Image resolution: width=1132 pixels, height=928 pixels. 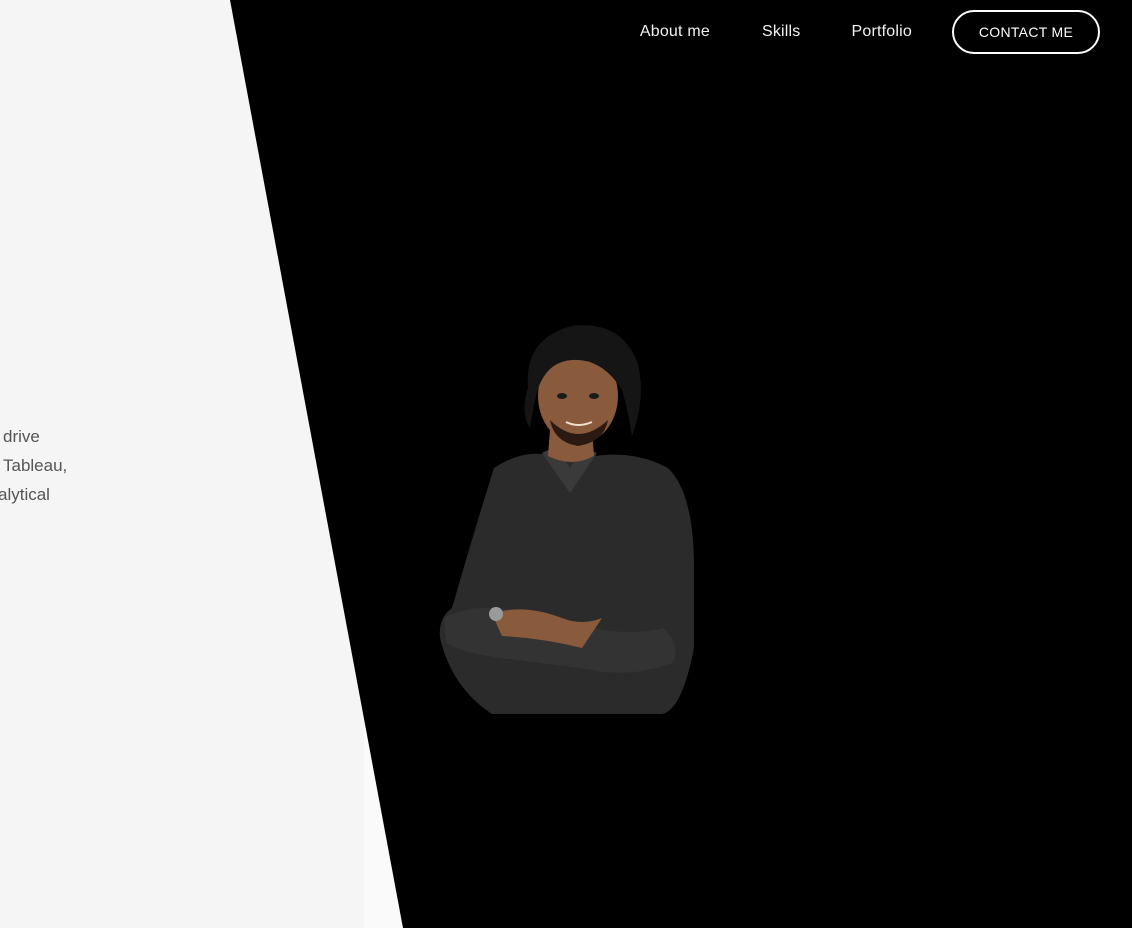 I want to click on person-portrait-icon, so click(x=566, y=519).